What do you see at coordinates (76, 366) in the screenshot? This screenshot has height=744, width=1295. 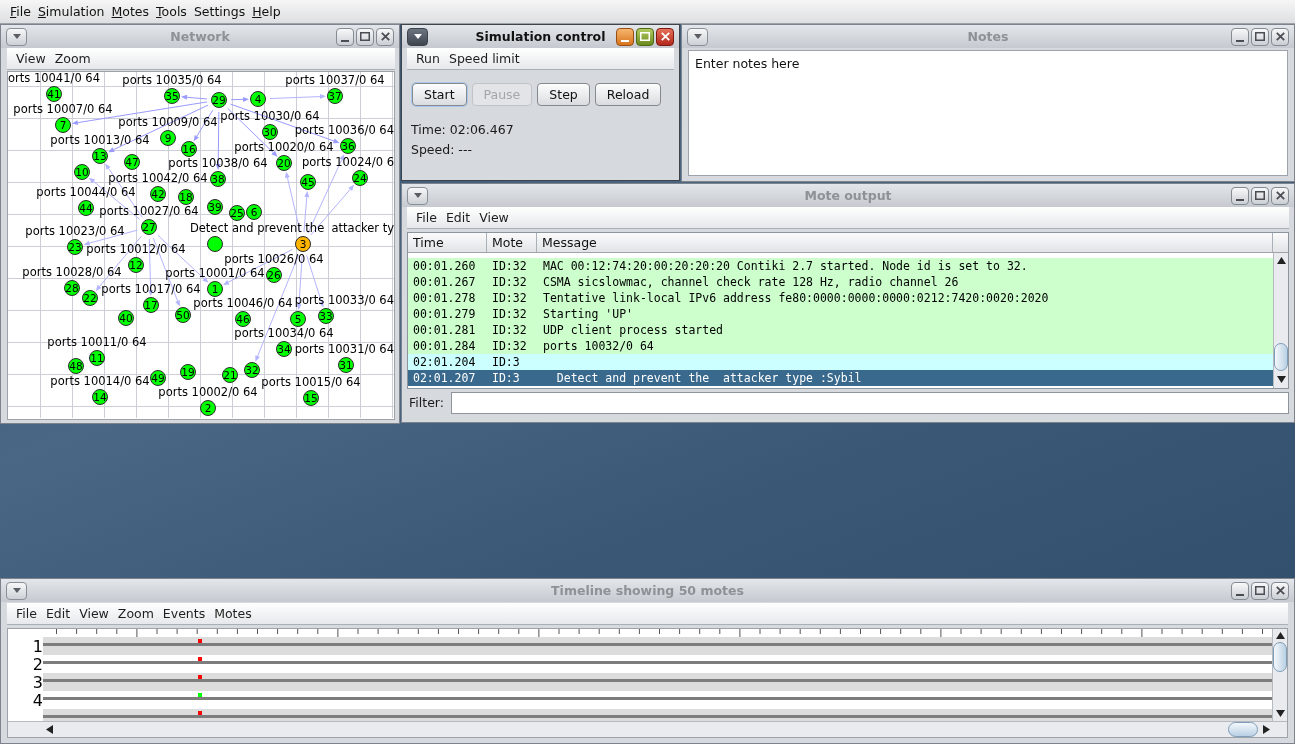 I see `mote-node: 48` at bounding box center [76, 366].